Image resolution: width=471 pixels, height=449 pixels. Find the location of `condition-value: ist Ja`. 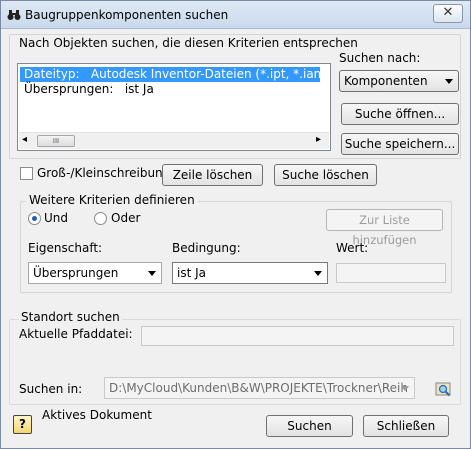

condition-value: ist Ja is located at coordinates (191, 273).